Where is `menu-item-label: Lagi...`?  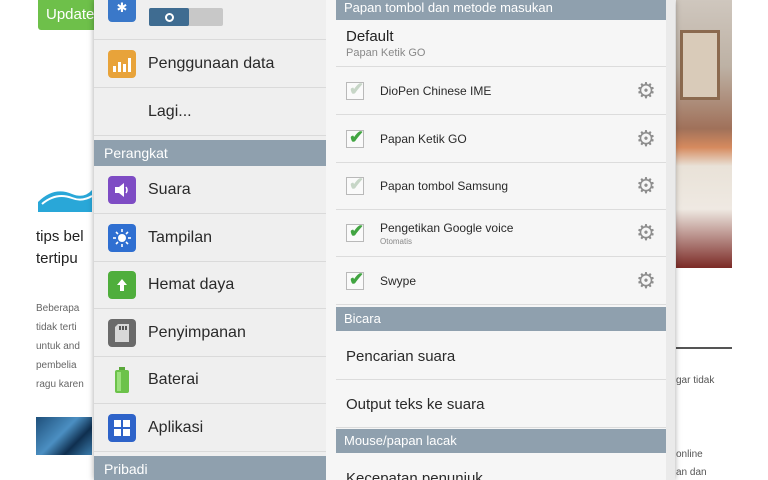
menu-item-label: Lagi... is located at coordinates (170, 111).